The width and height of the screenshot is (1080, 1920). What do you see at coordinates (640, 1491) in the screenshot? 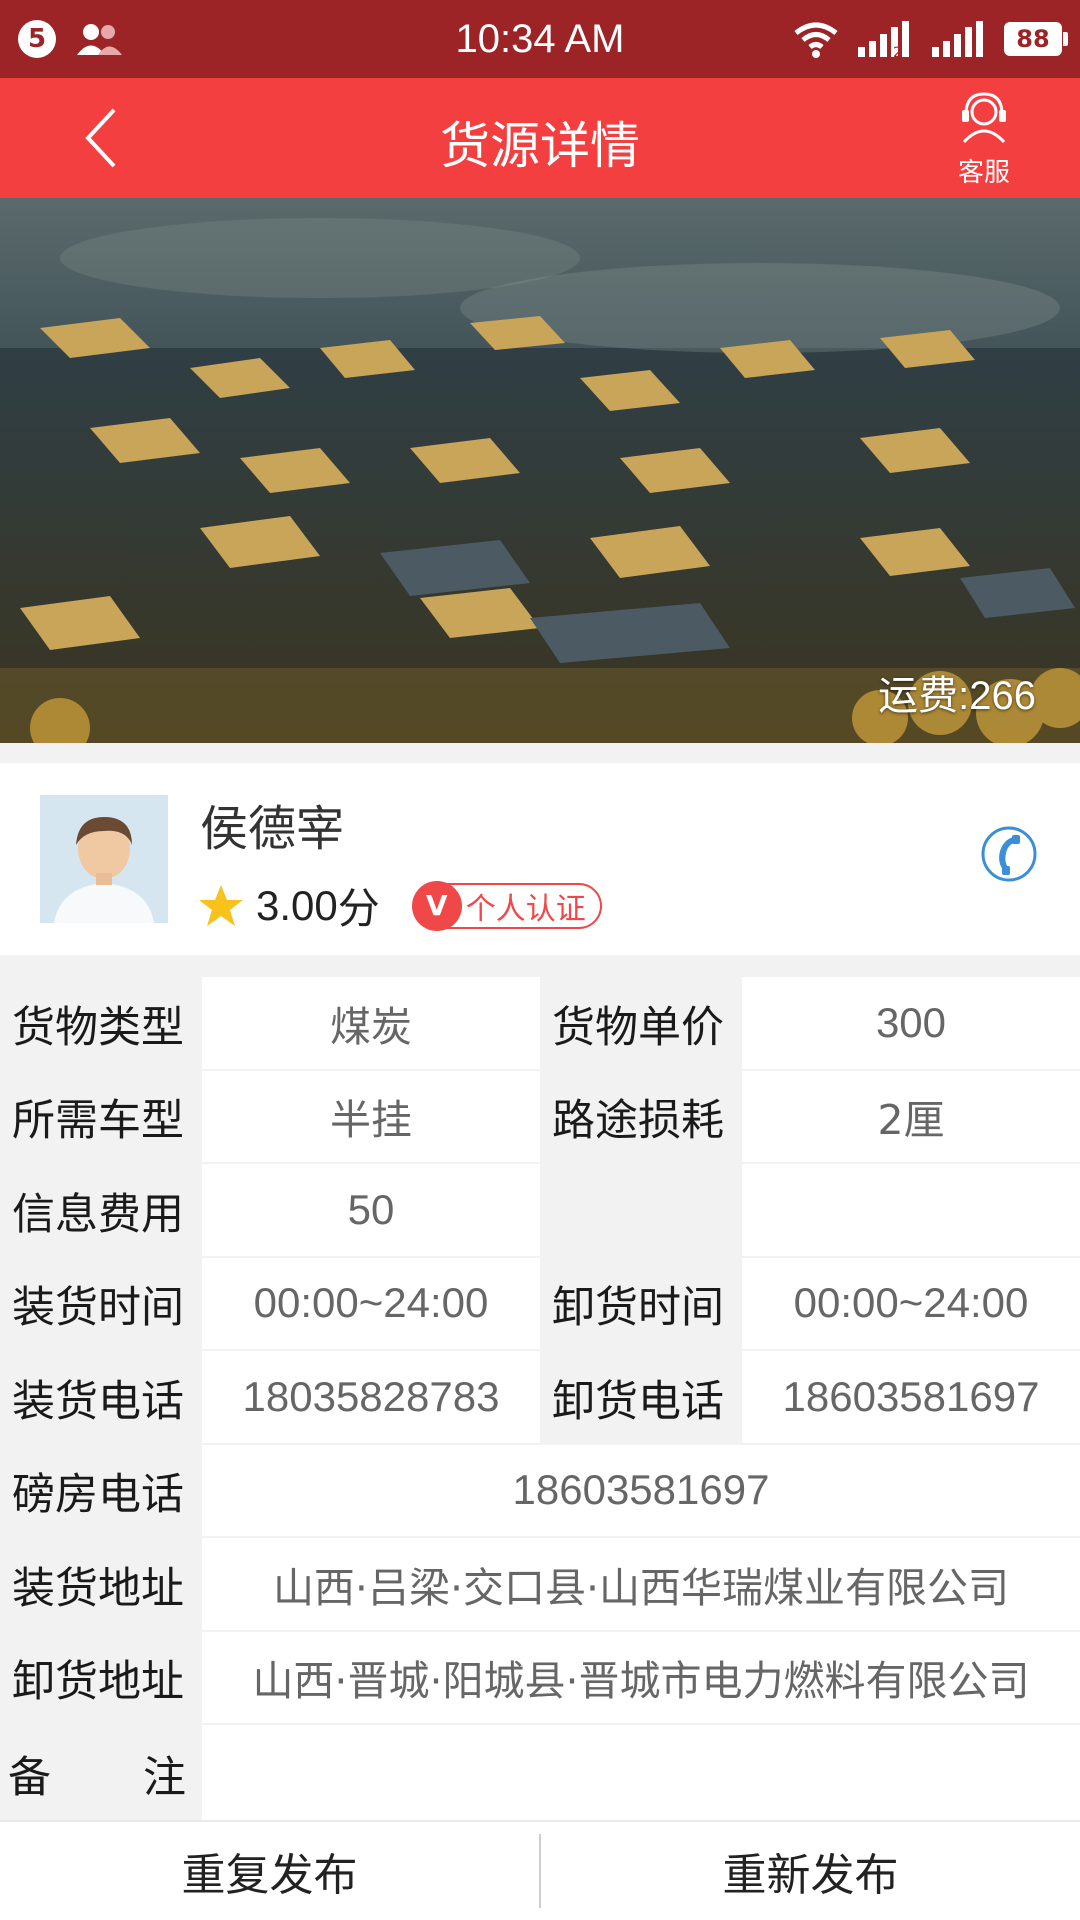
I see `weigh-house-phone-value: 18603581697` at bounding box center [640, 1491].